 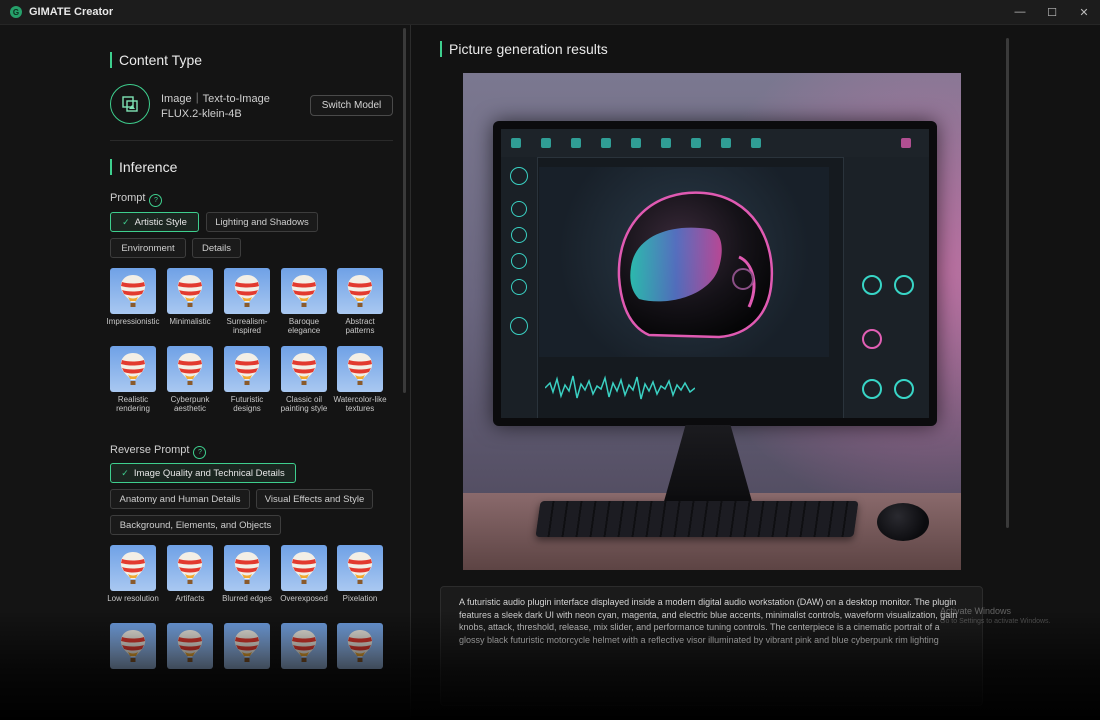 What do you see at coordinates (695, 265) in the screenshot?
I see `helmet-illustration` at bounding box center [695, 265].